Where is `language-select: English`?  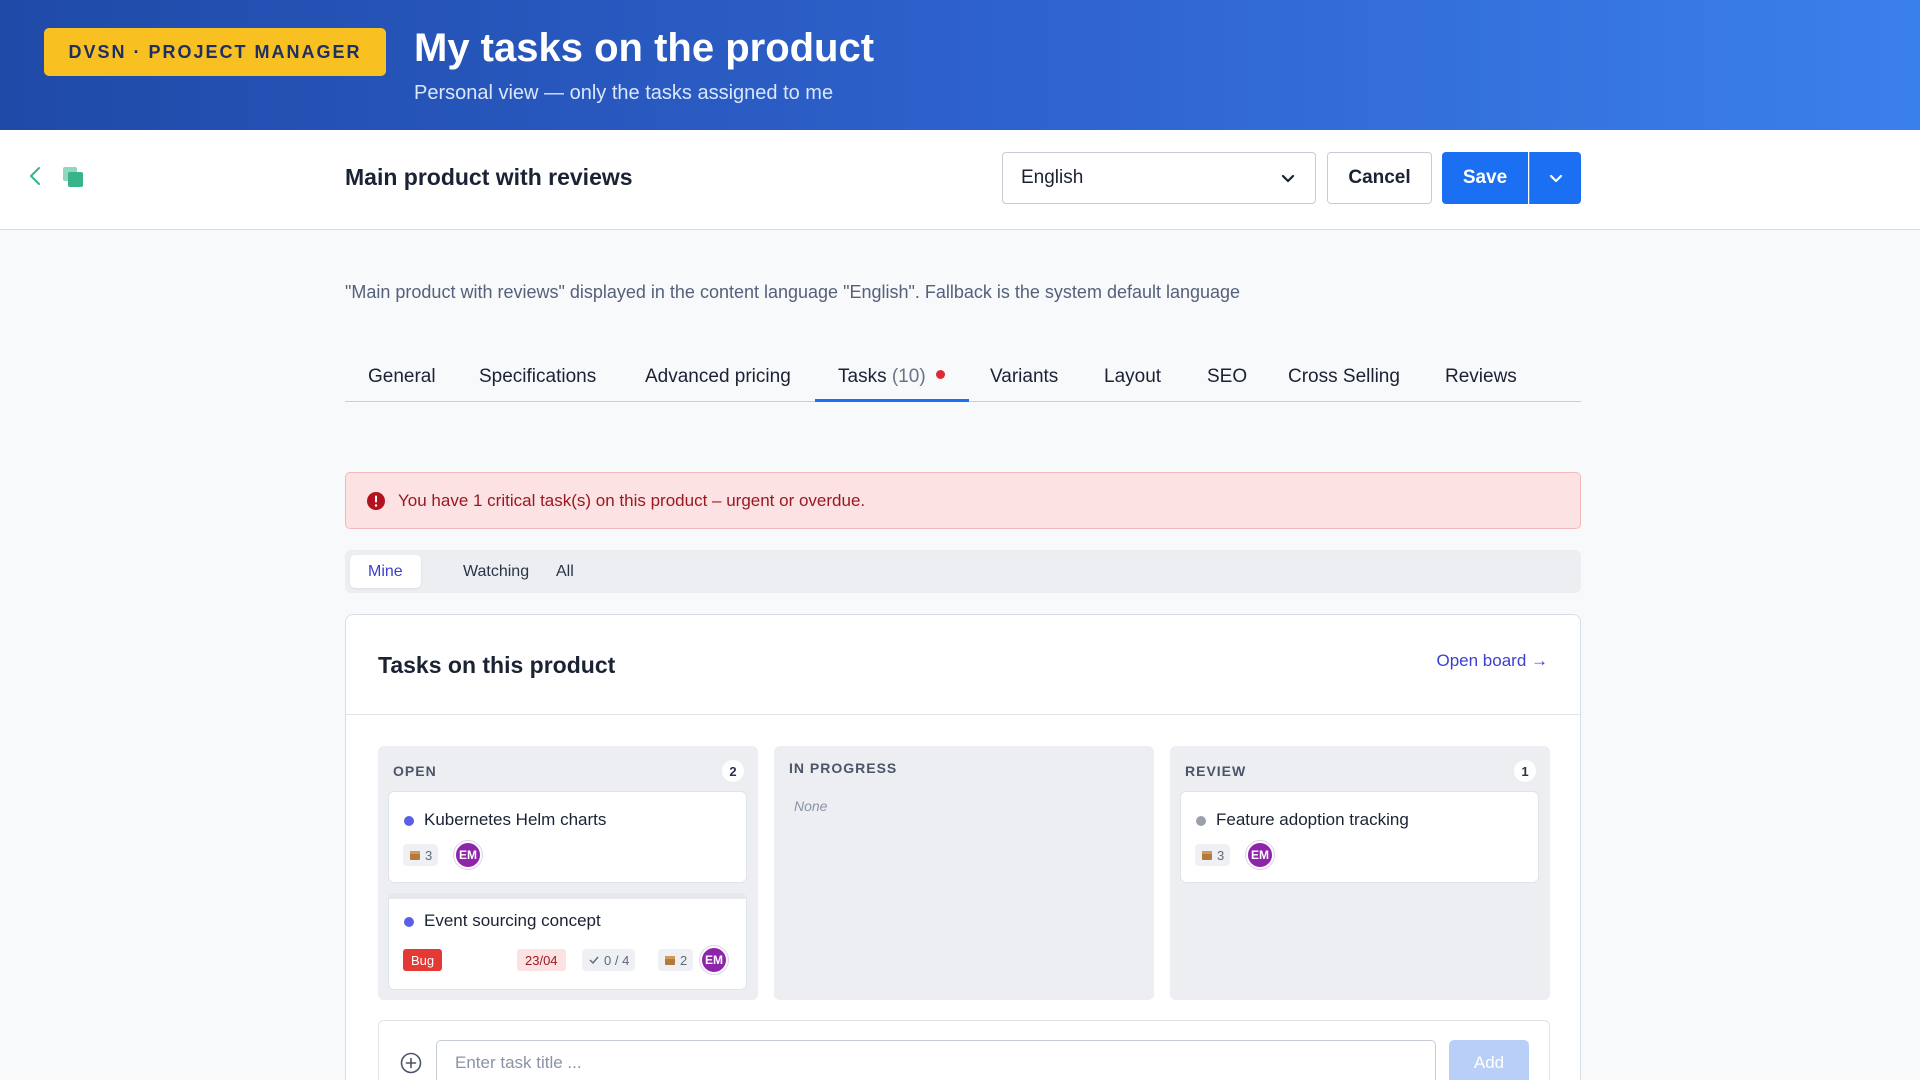
language-select: English is located at coordinates (1159, 178).